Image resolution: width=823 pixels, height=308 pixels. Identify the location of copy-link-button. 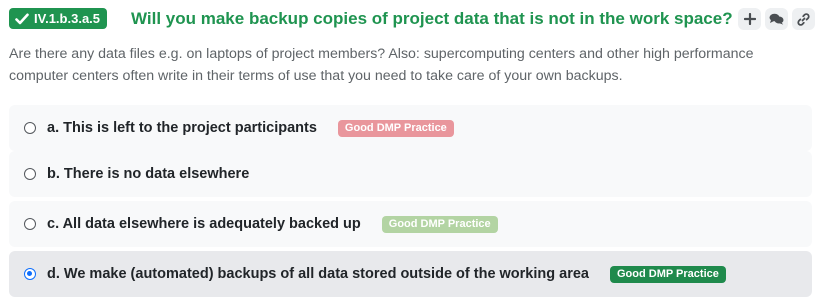
(803, 19).